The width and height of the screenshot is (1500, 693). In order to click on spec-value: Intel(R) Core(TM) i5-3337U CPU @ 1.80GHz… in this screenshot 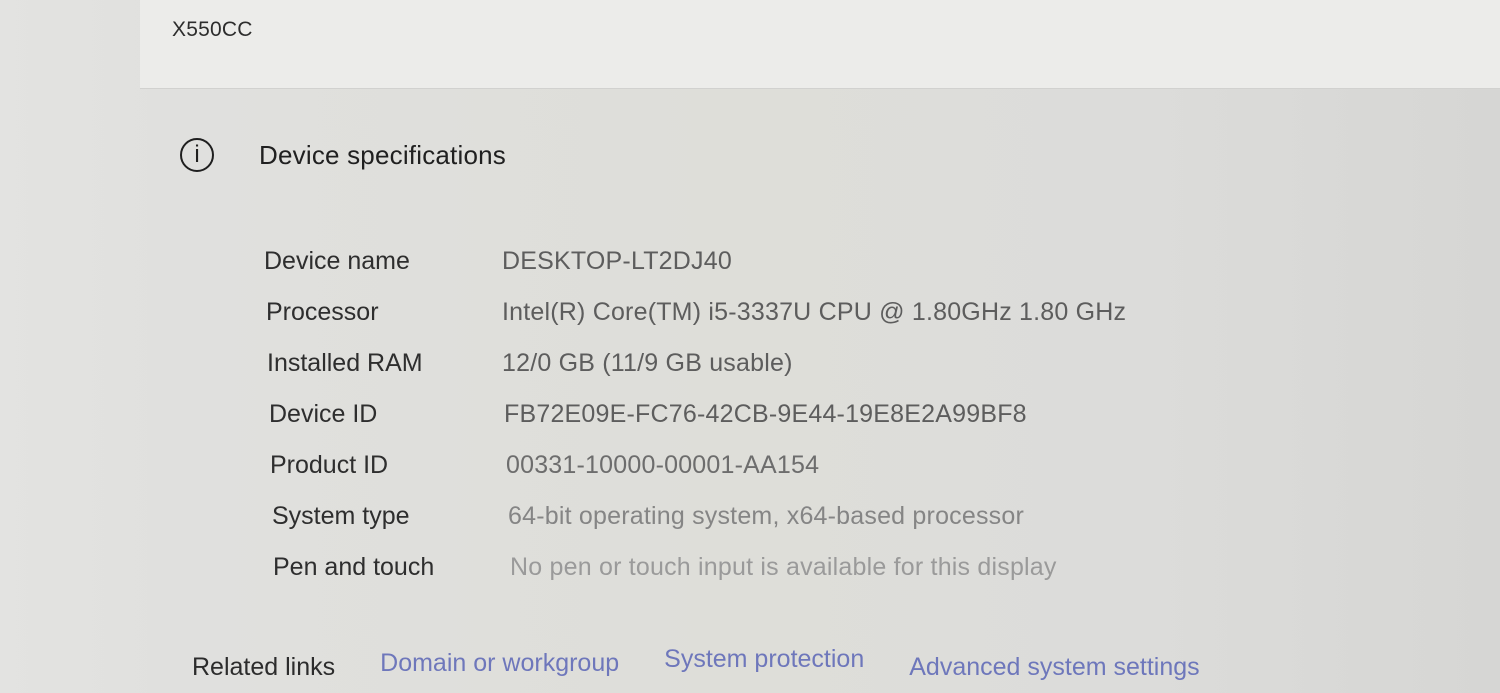, I will do `click(814, 312)`.